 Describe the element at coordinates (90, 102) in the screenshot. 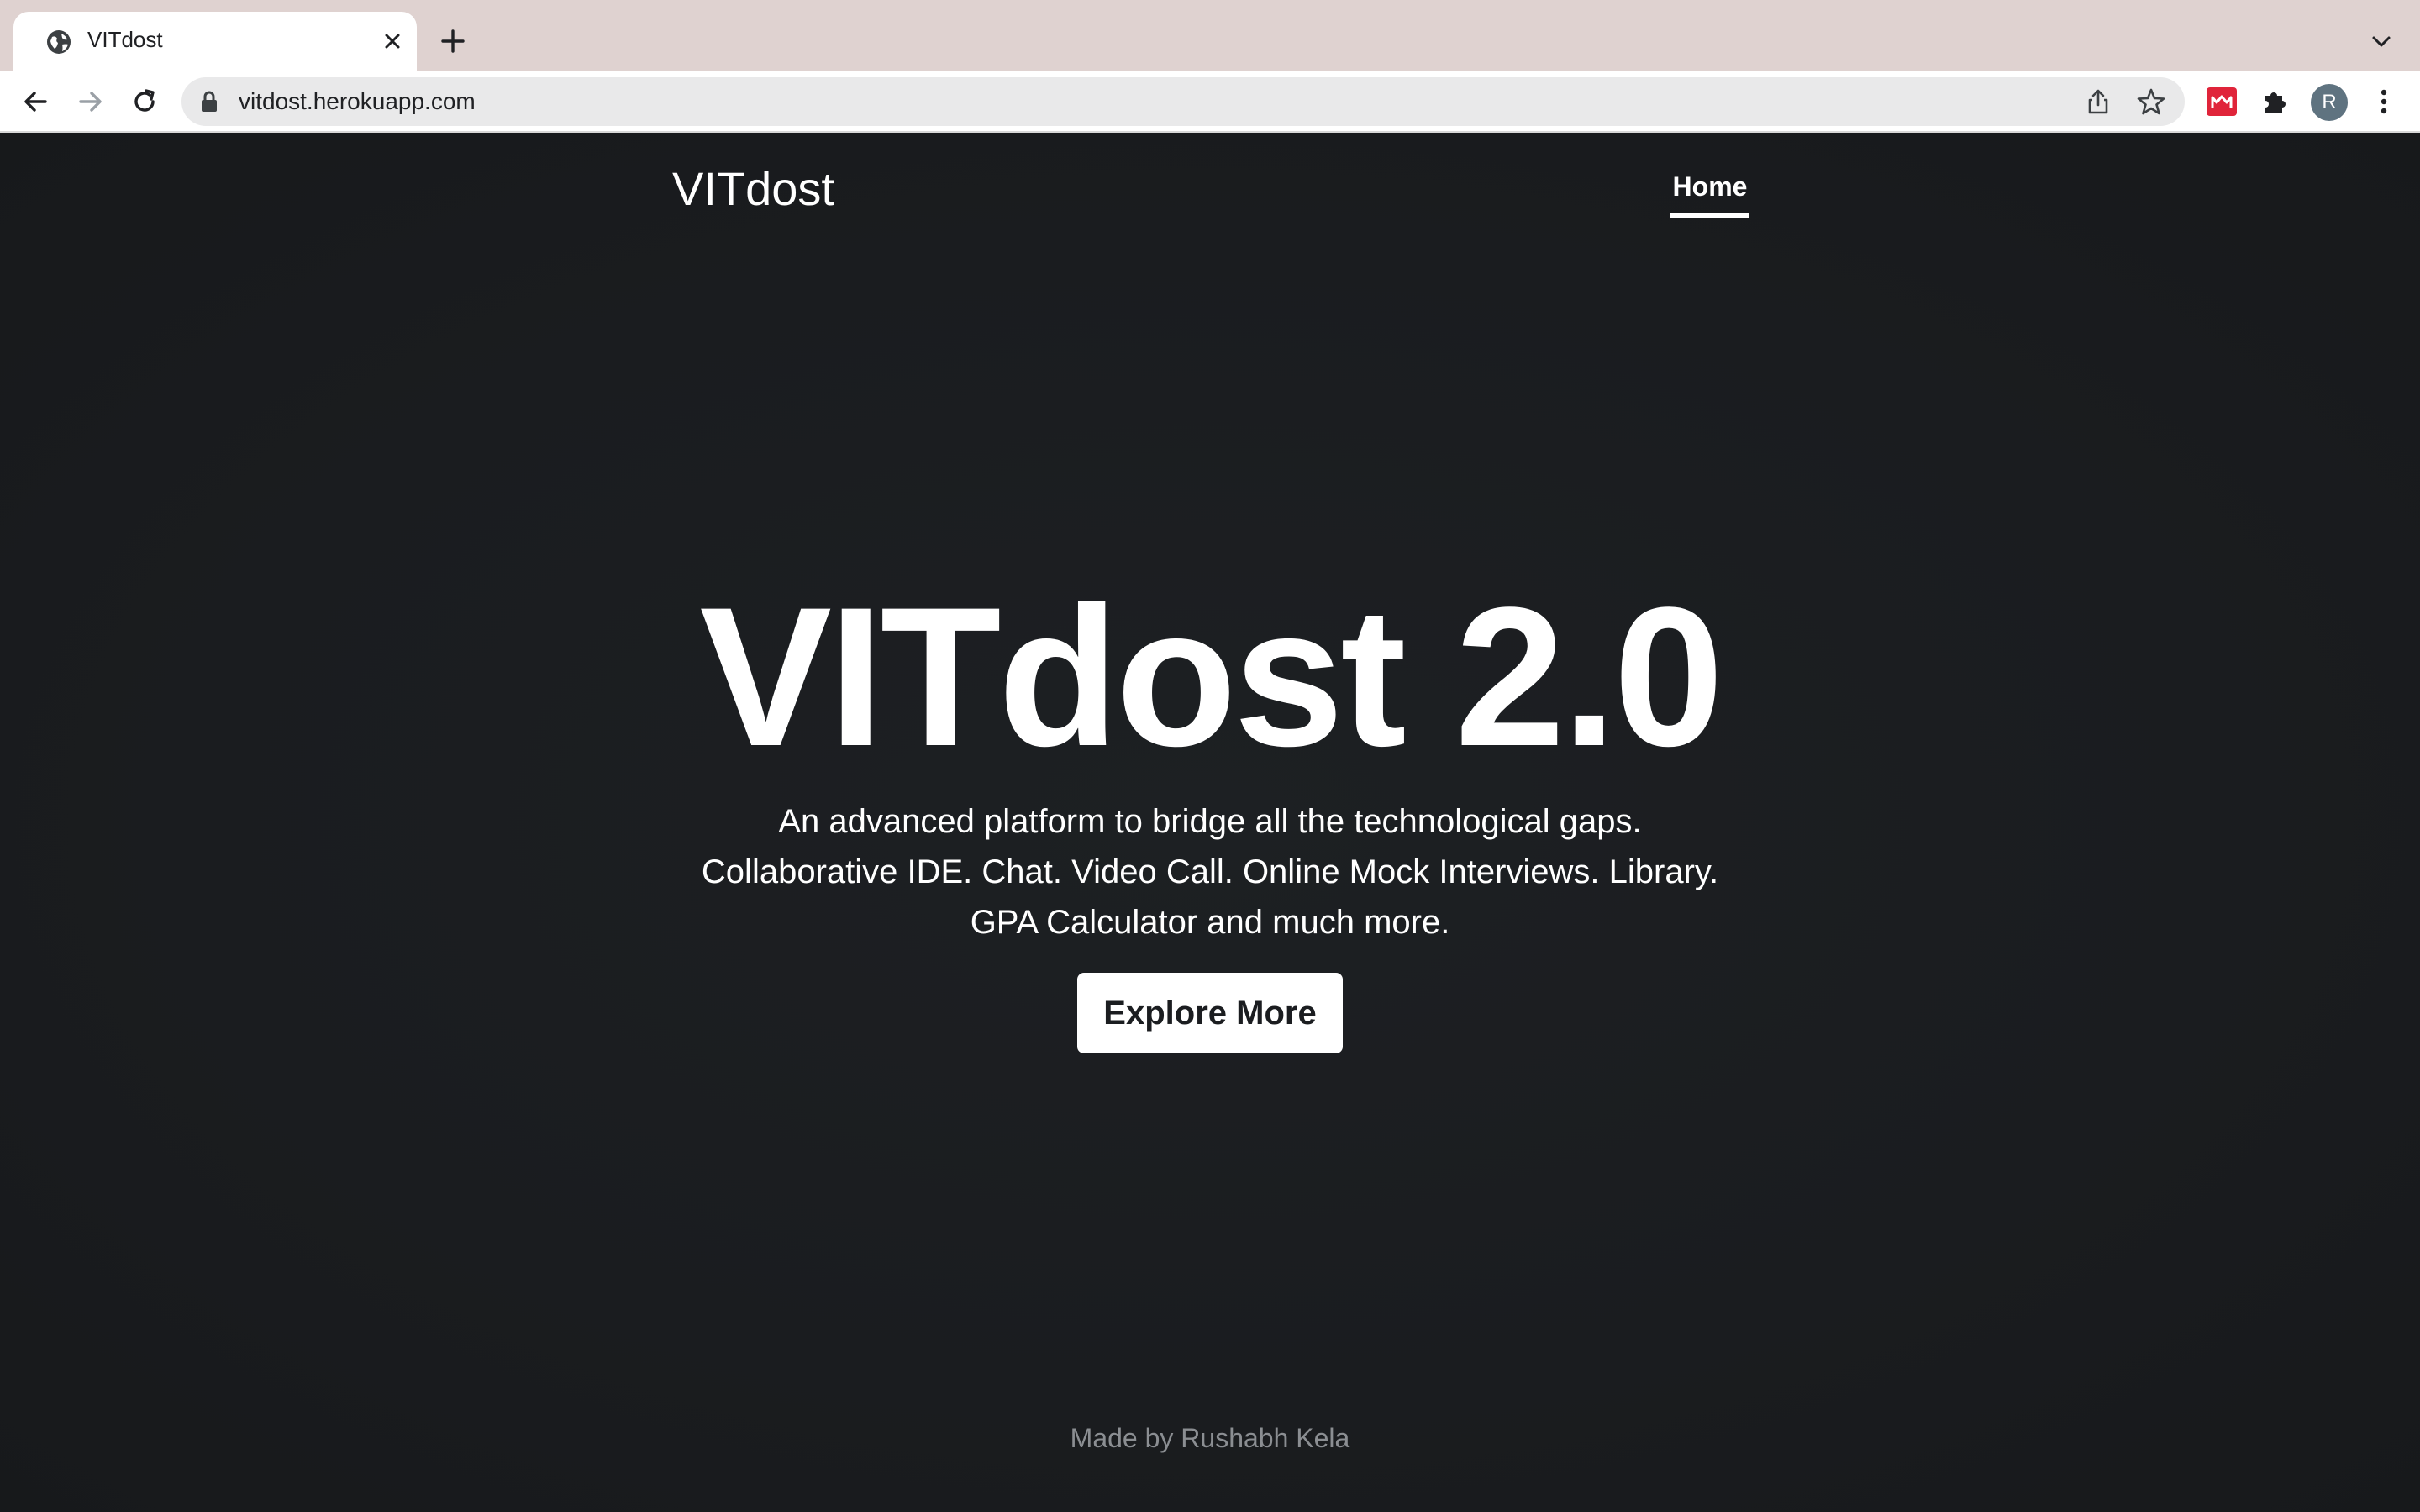

I see `forward-arrow-icon` at that location.